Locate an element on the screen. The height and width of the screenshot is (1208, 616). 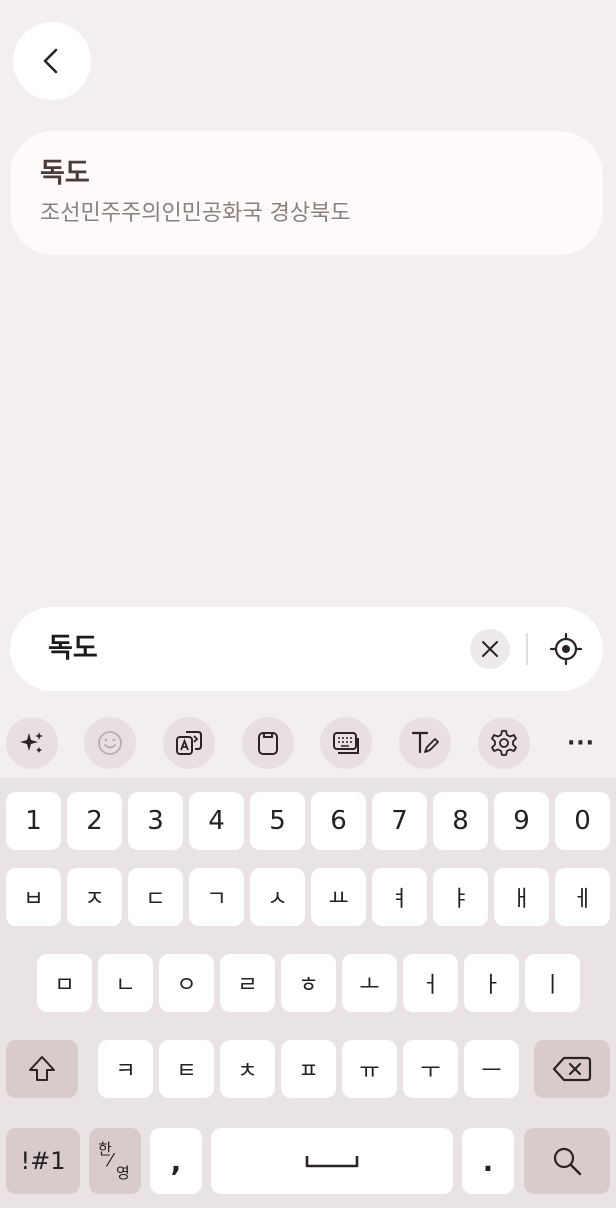
clear-button is located at coordinates (490, 649).